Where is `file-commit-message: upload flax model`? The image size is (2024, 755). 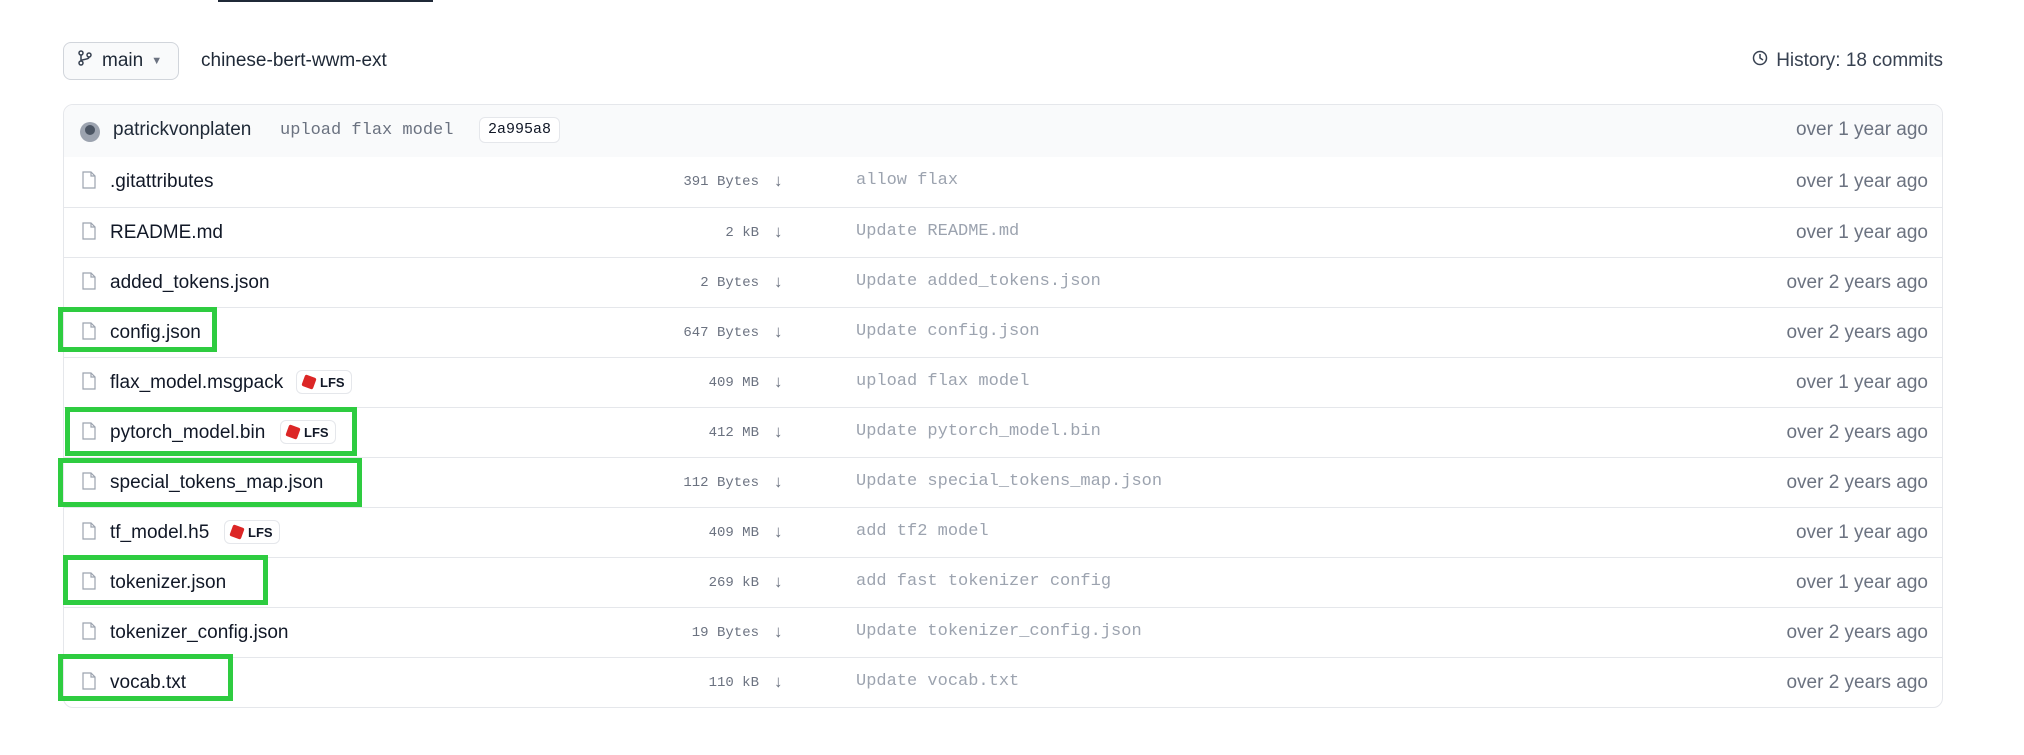
file-commit-message: upload flax model is located at coordinates (942, 381).